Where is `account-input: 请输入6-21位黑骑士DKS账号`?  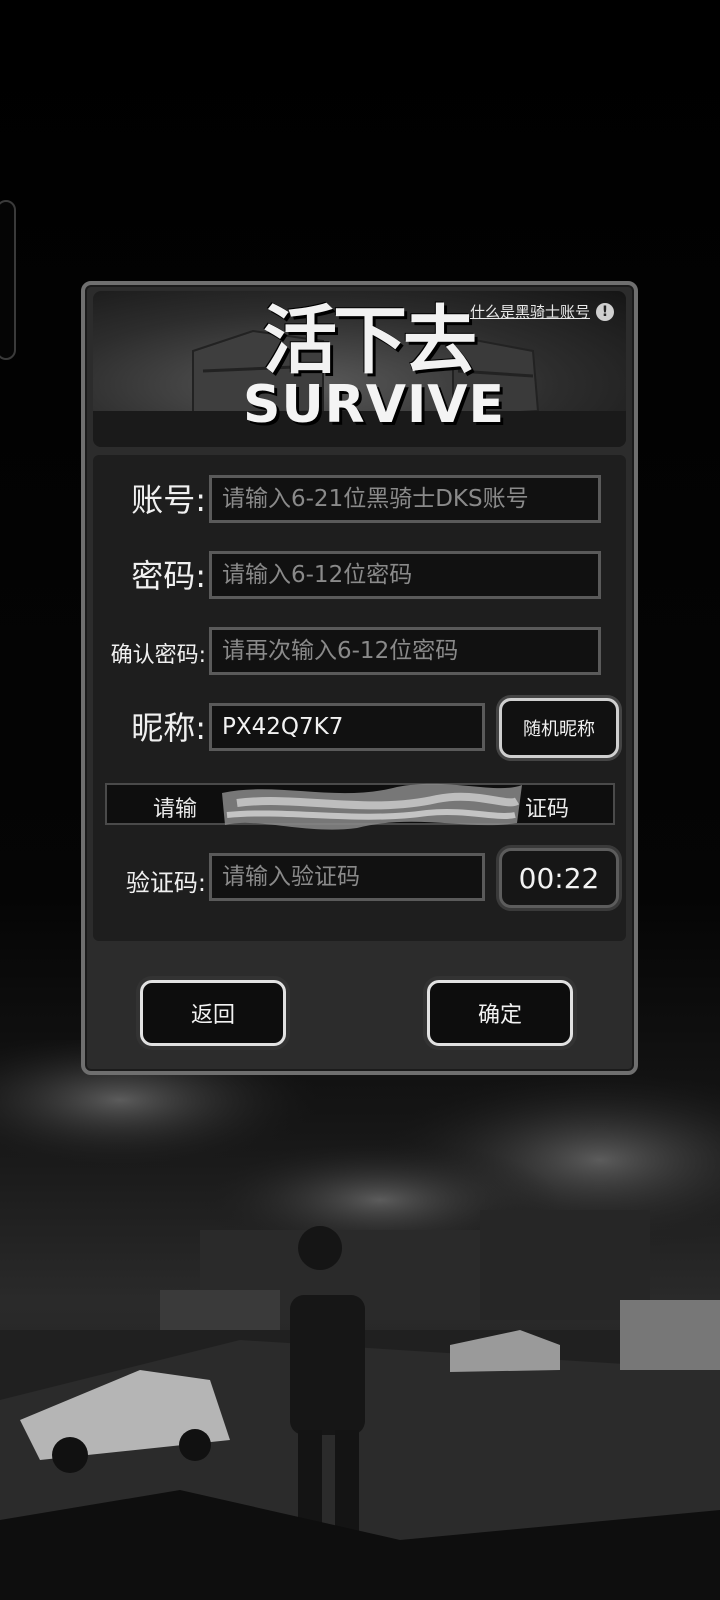 account-input: 请输入6-21位黑骑士DKS账号 is located at coordinates (405, 499).